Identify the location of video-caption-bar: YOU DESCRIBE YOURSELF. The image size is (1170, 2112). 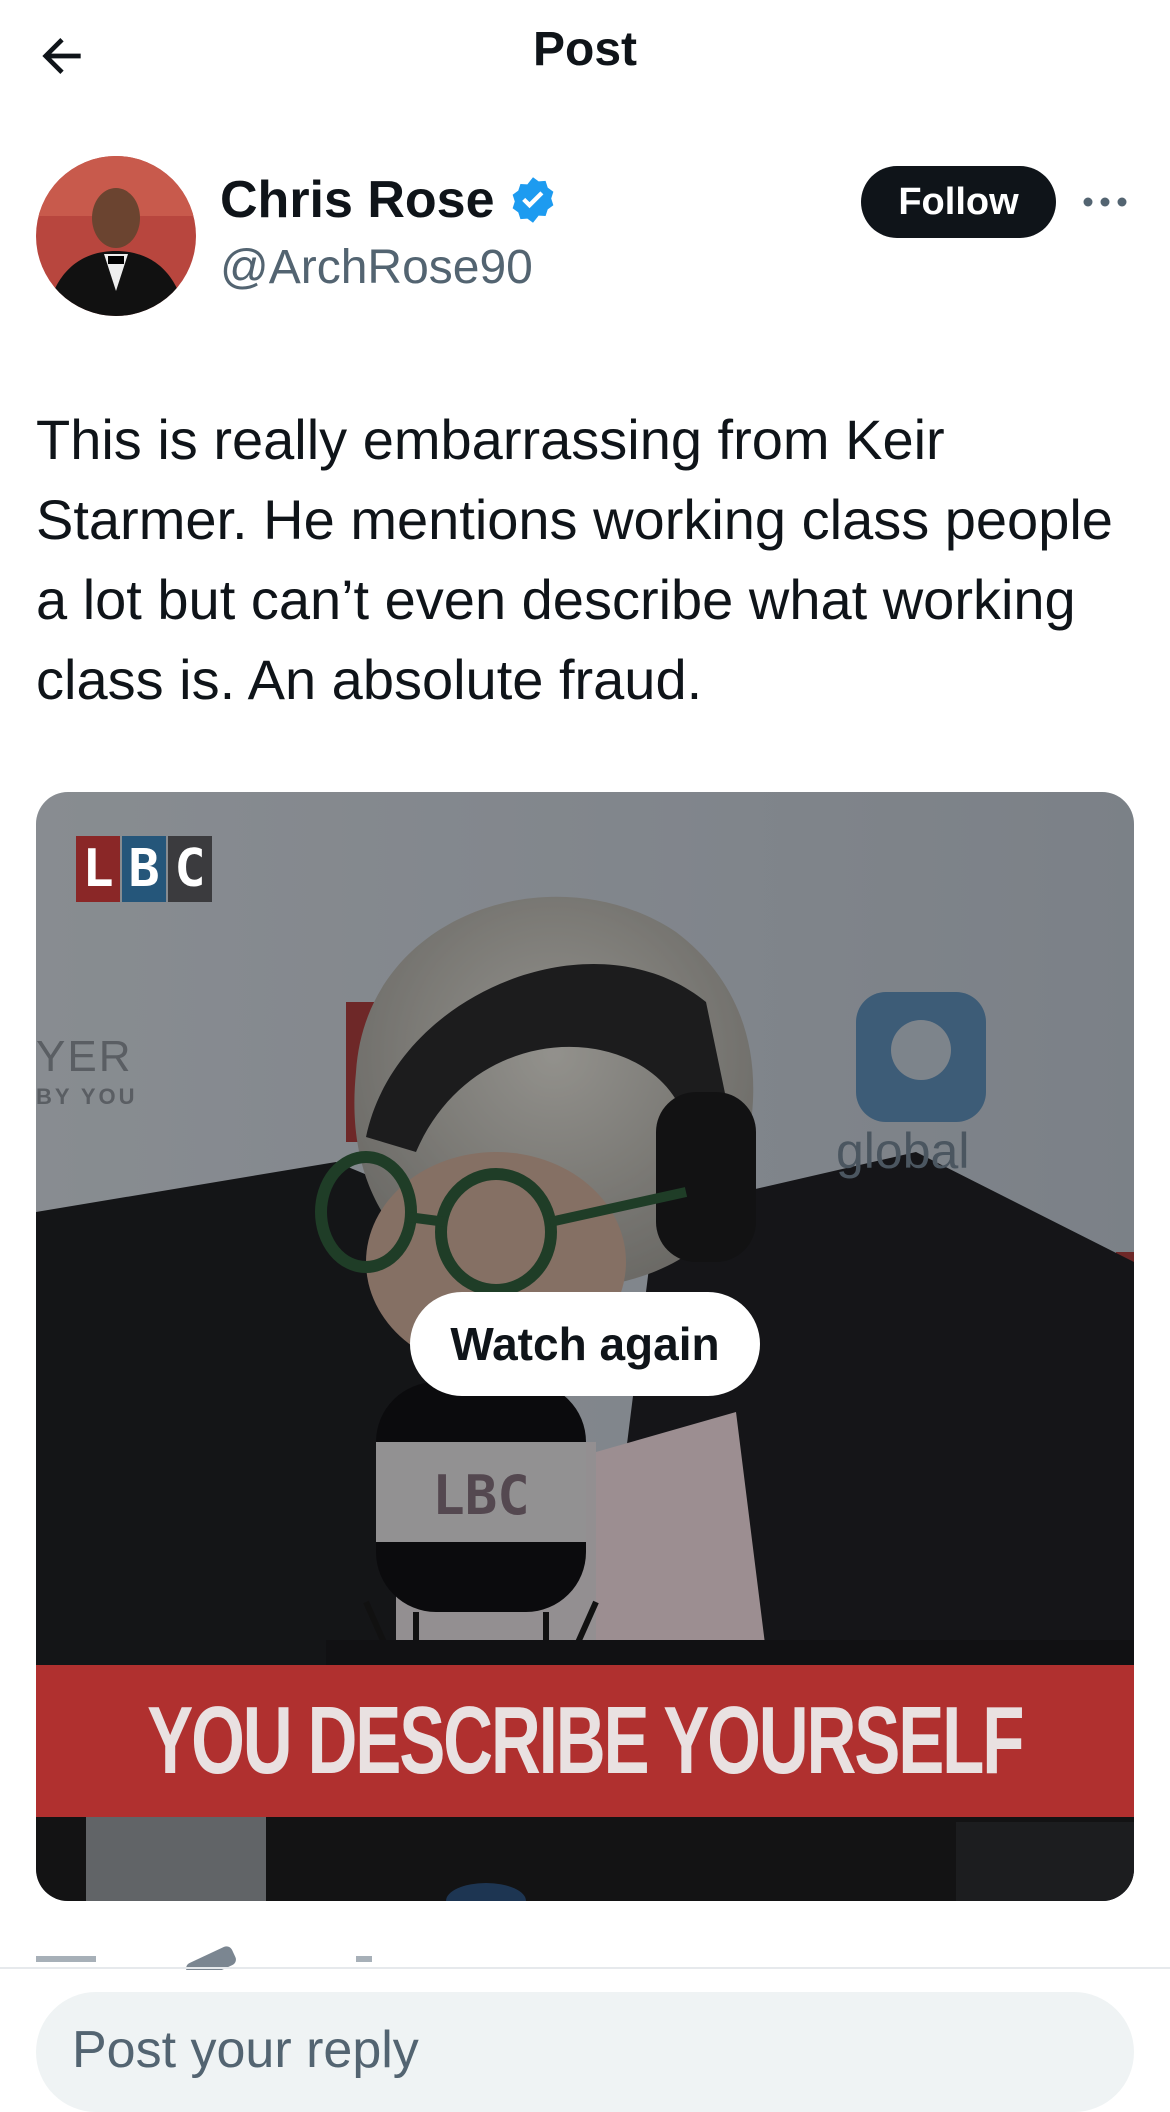
(585, 1741).